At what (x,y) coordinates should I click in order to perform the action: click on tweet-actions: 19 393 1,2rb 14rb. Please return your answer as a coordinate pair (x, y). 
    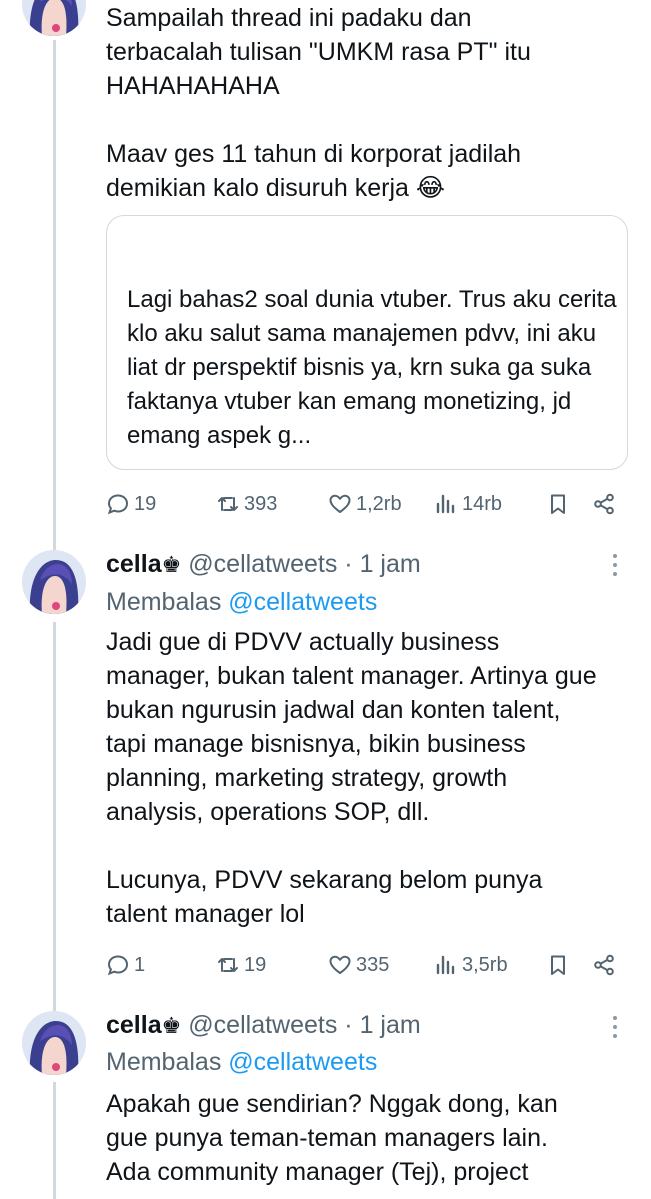
    Looking at the image, I should click on (366, 504).